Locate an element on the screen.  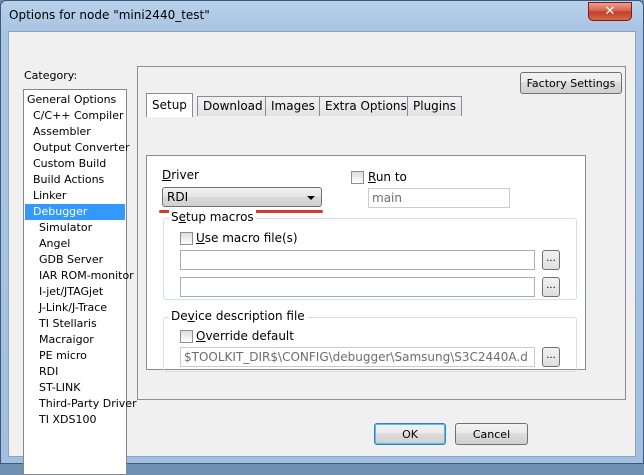
ok-button: OK is located at coordinates (410, 434).